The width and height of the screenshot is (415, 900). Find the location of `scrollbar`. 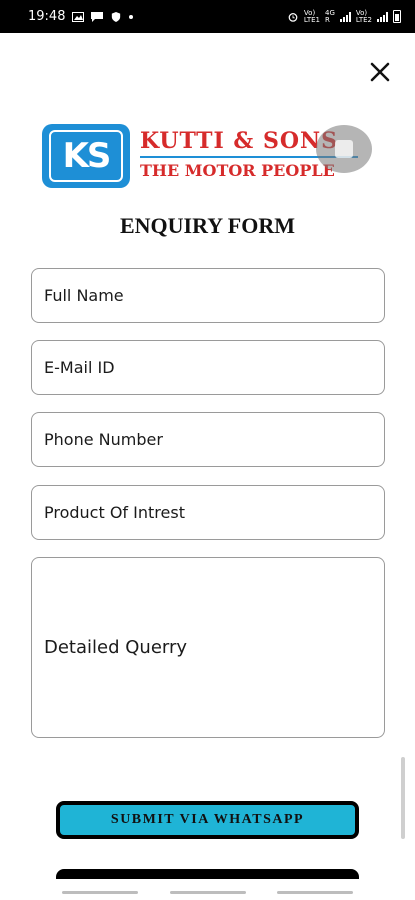

scrollbar is located at coordinates (403, 798).